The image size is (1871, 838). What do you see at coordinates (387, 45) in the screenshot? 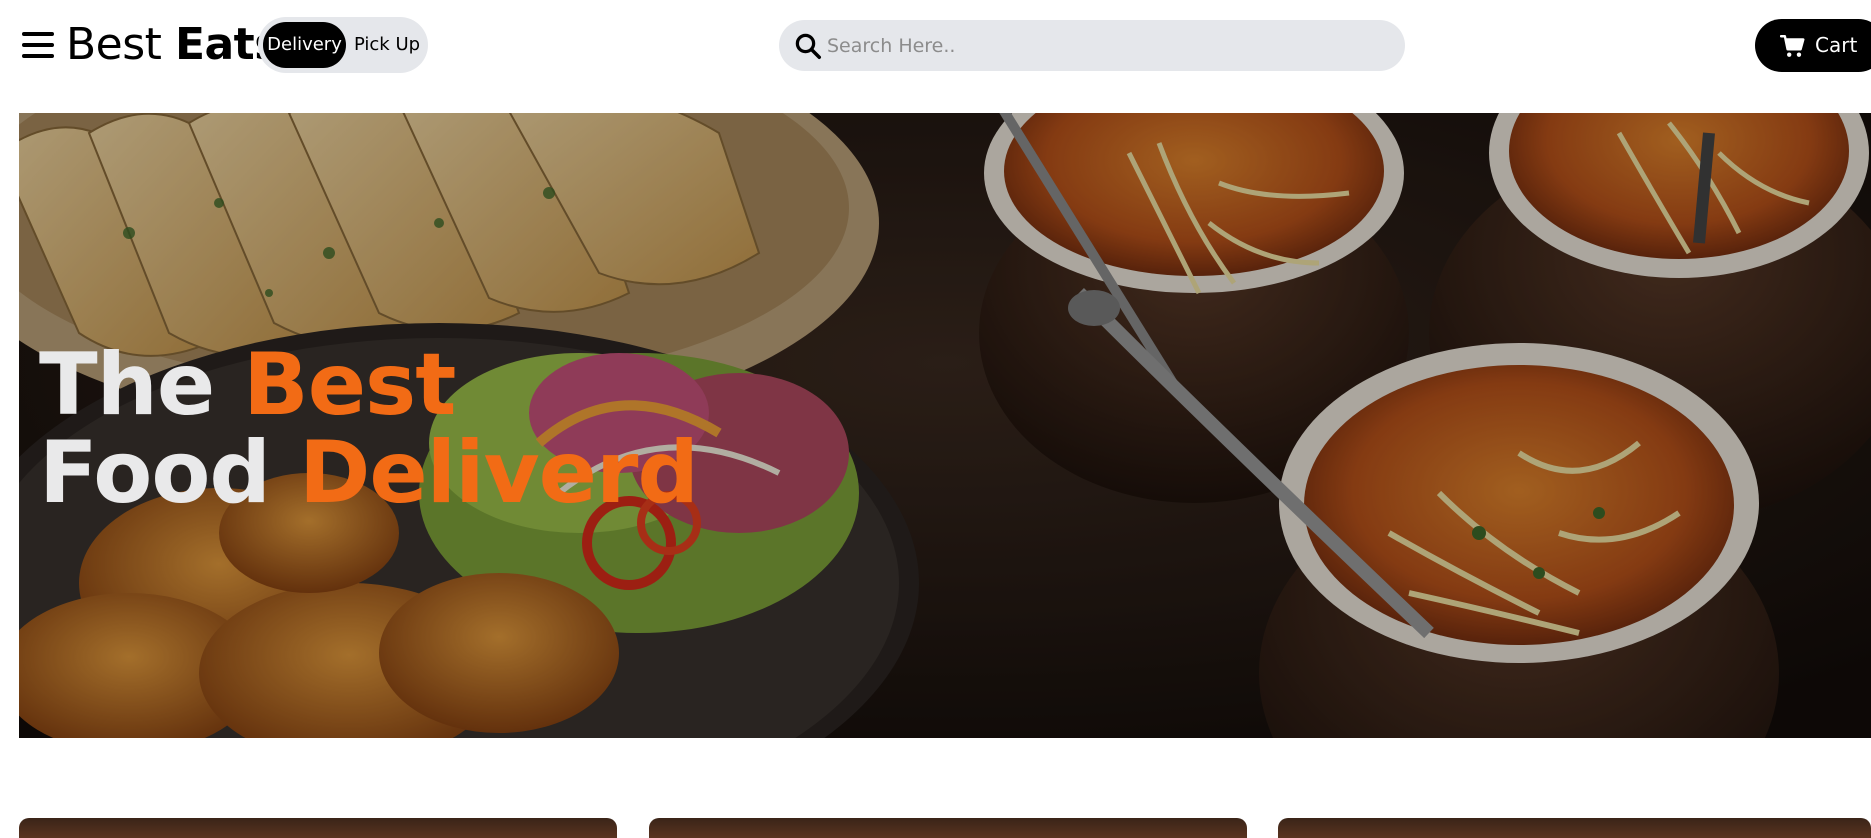
I see `pickup-toggle-button: Pick Up` at bounding box center [387, 45].